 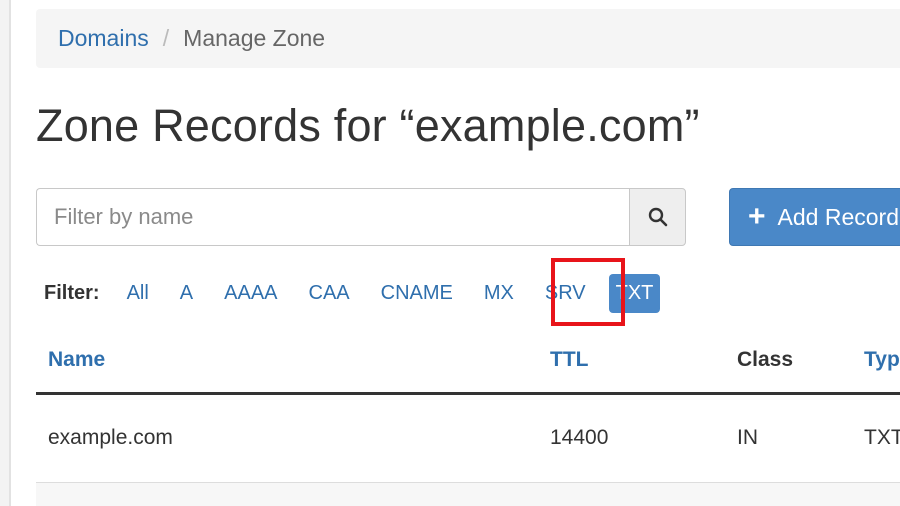 What do you see at coordinates (588, 292) in the screenshot?
I see `highlight-box` at bounding box center [588, 292].